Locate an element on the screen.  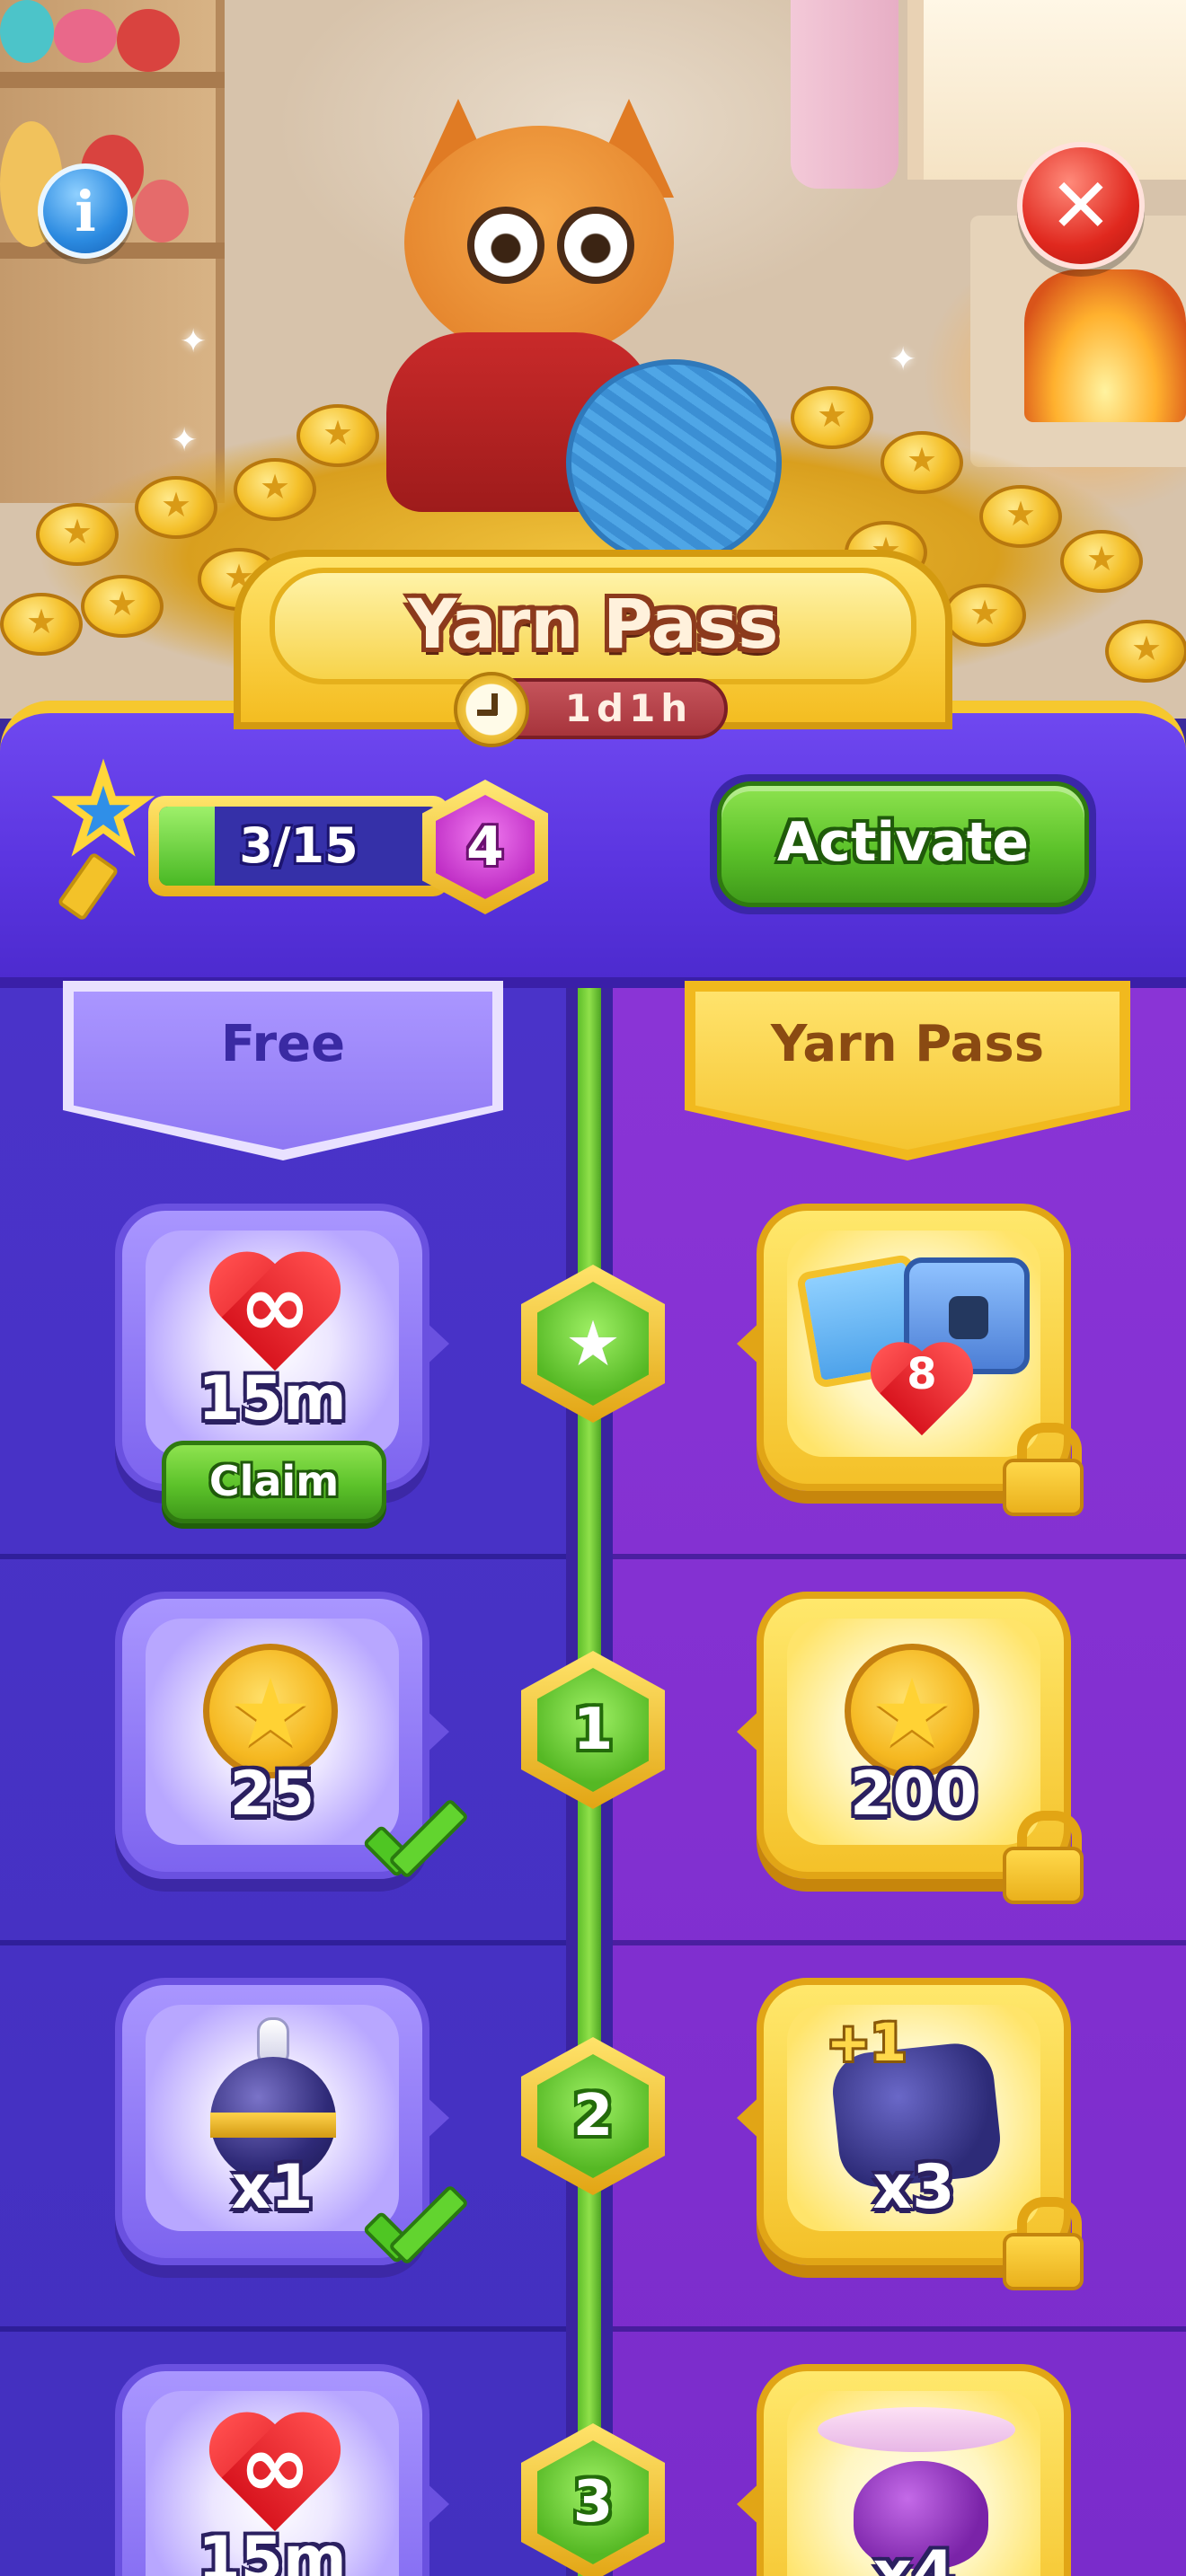
pass-reward-card: x4 is located at coordinates (904, 2470).